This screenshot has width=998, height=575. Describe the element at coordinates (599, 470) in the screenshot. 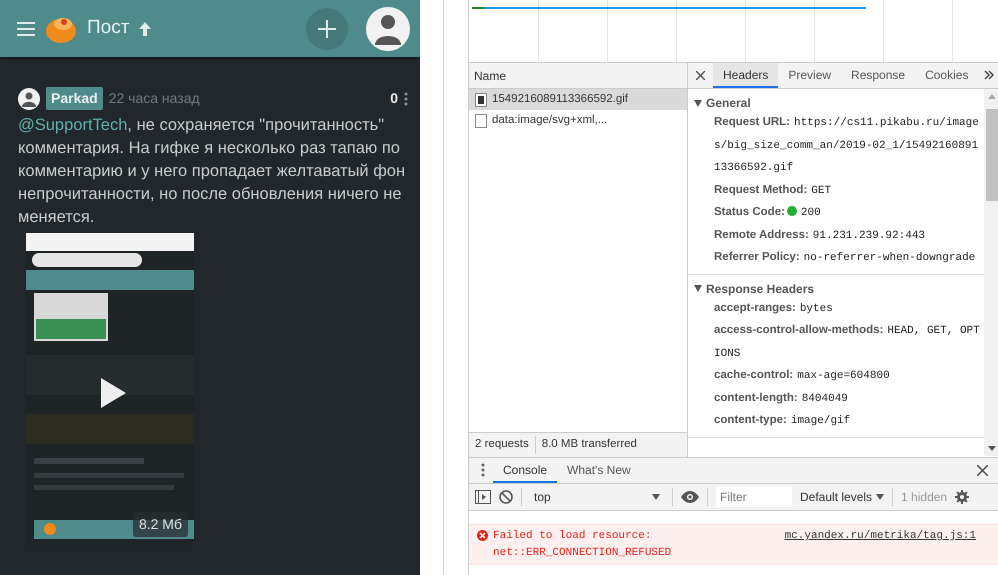

I see `drawer-tab: What's New` at that location.